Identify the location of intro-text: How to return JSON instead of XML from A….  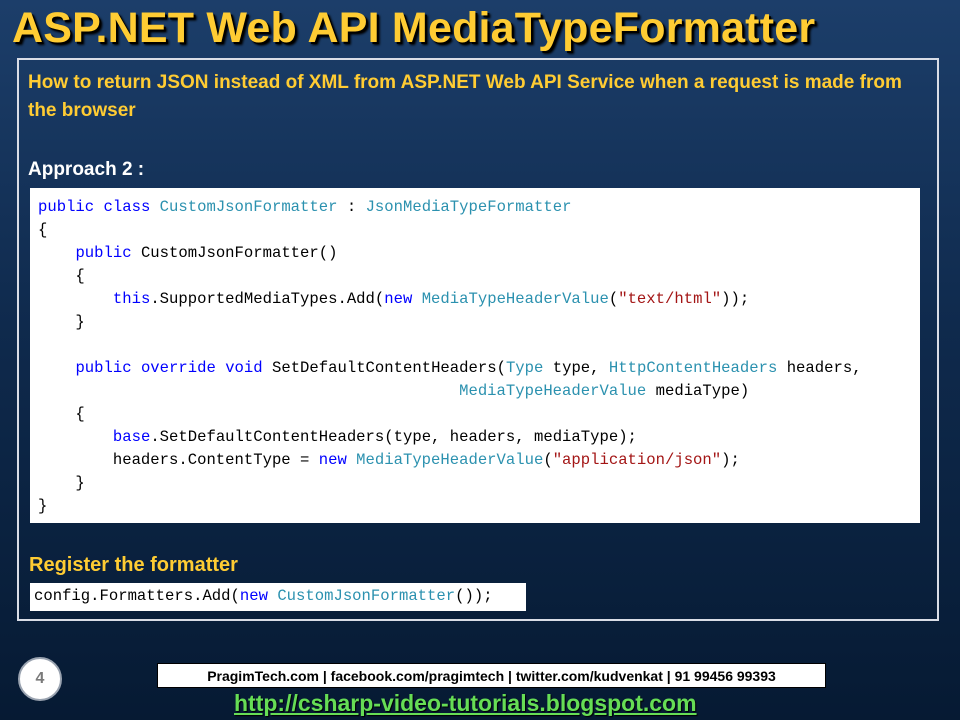
(465, 96).